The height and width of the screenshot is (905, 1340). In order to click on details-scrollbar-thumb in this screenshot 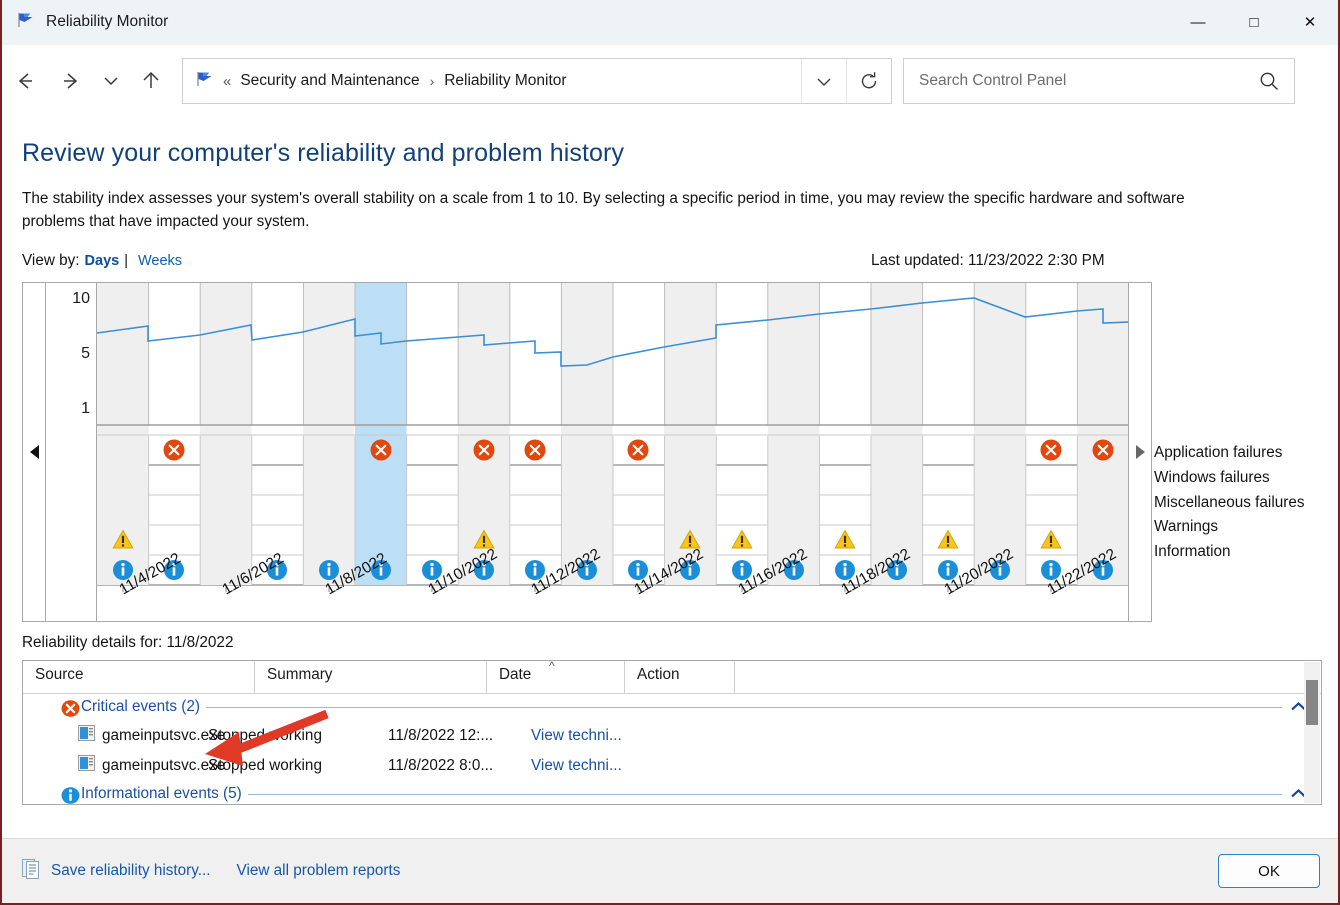, I will do `click(1312, 702)`.